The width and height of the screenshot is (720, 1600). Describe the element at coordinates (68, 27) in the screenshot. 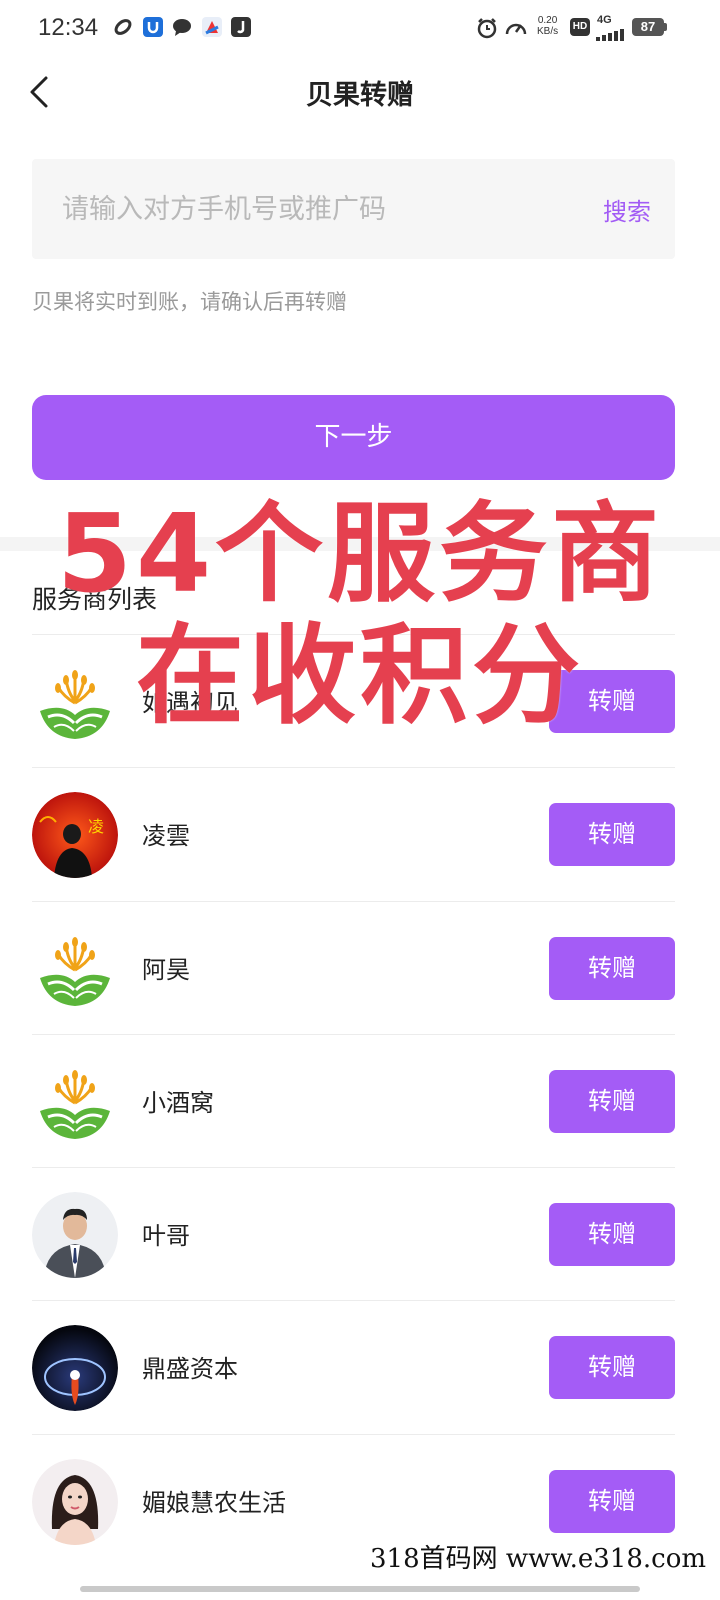

I see `status-time: 12:34` at that location.